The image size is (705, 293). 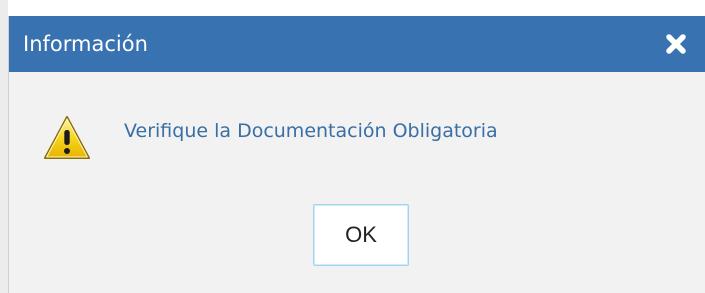 I want to click on background-page-left, so click(x=4, y=146).